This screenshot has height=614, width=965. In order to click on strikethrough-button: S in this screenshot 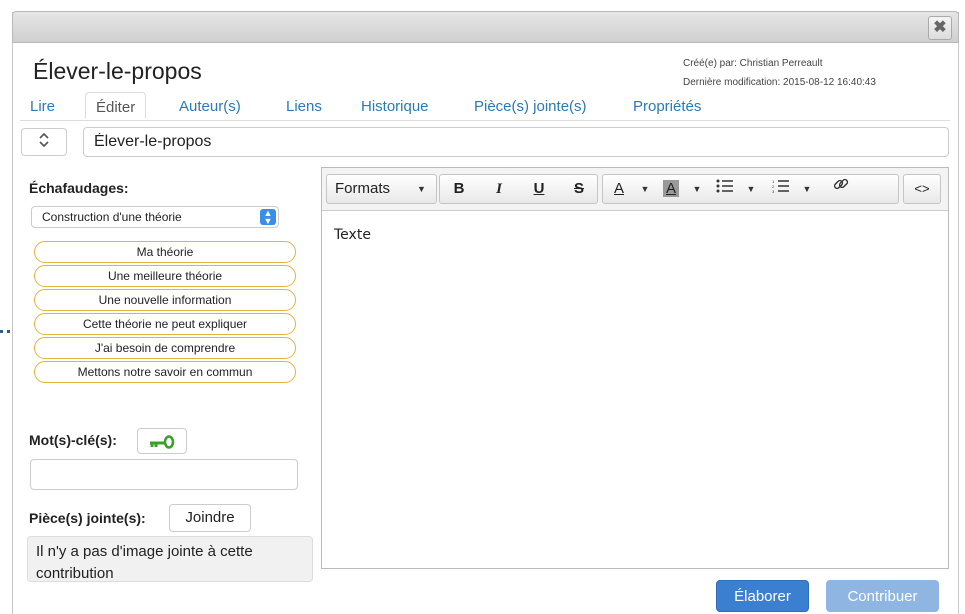, I will do `click(579, 189)`.